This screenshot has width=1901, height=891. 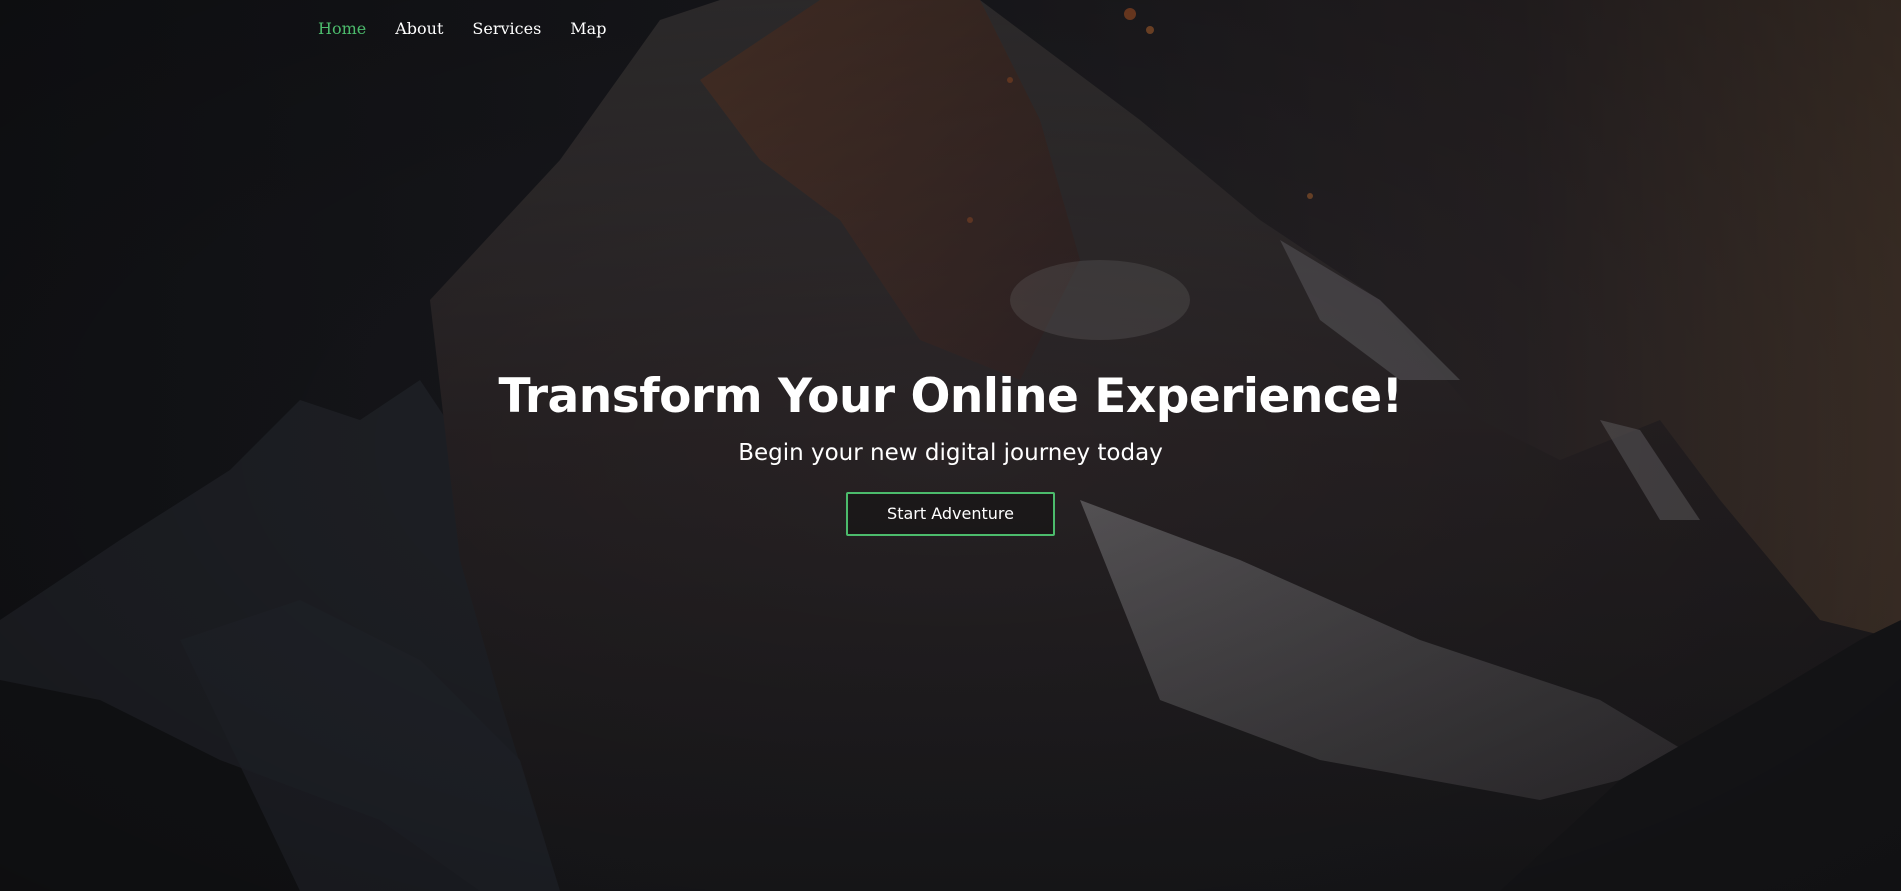 I want to click on nav-link-services: Services, so click(x=506, y=29).